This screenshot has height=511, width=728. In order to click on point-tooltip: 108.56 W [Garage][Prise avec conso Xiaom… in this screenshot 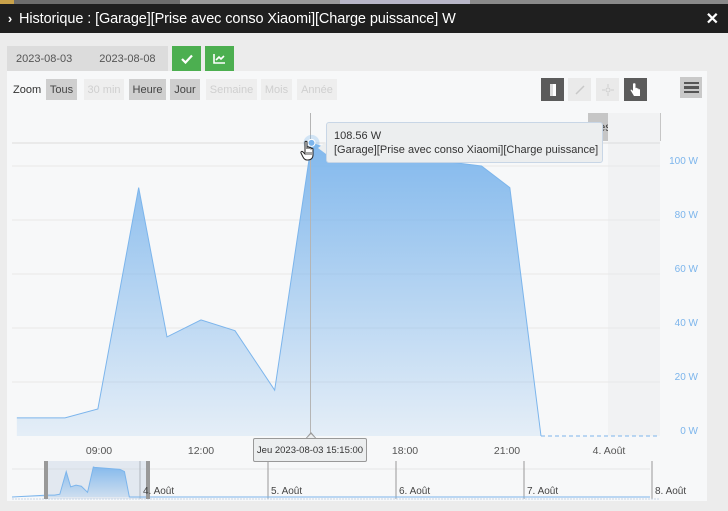, I will do `click(464, 142)`.